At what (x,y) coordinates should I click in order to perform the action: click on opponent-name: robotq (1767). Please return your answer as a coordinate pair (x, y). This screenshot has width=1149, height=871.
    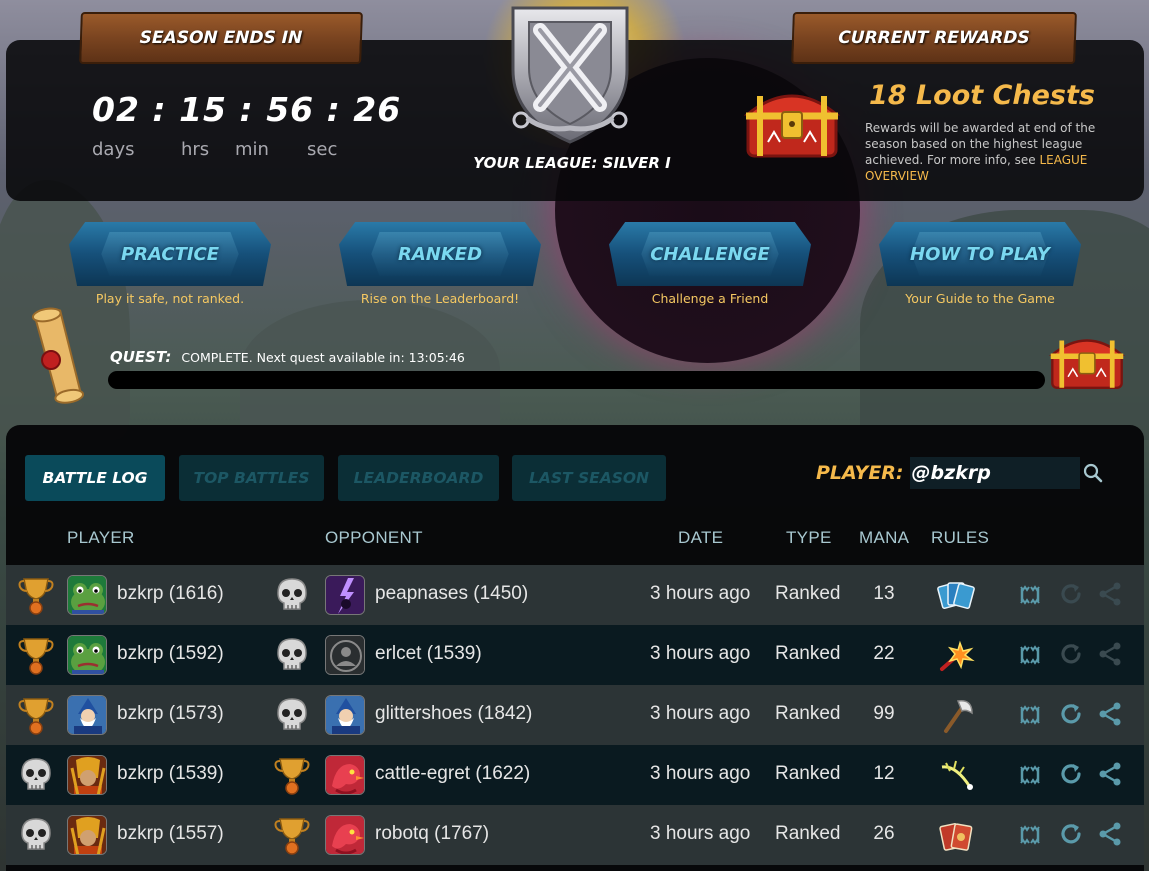
    Looking at the image, I should click on (432, 834).